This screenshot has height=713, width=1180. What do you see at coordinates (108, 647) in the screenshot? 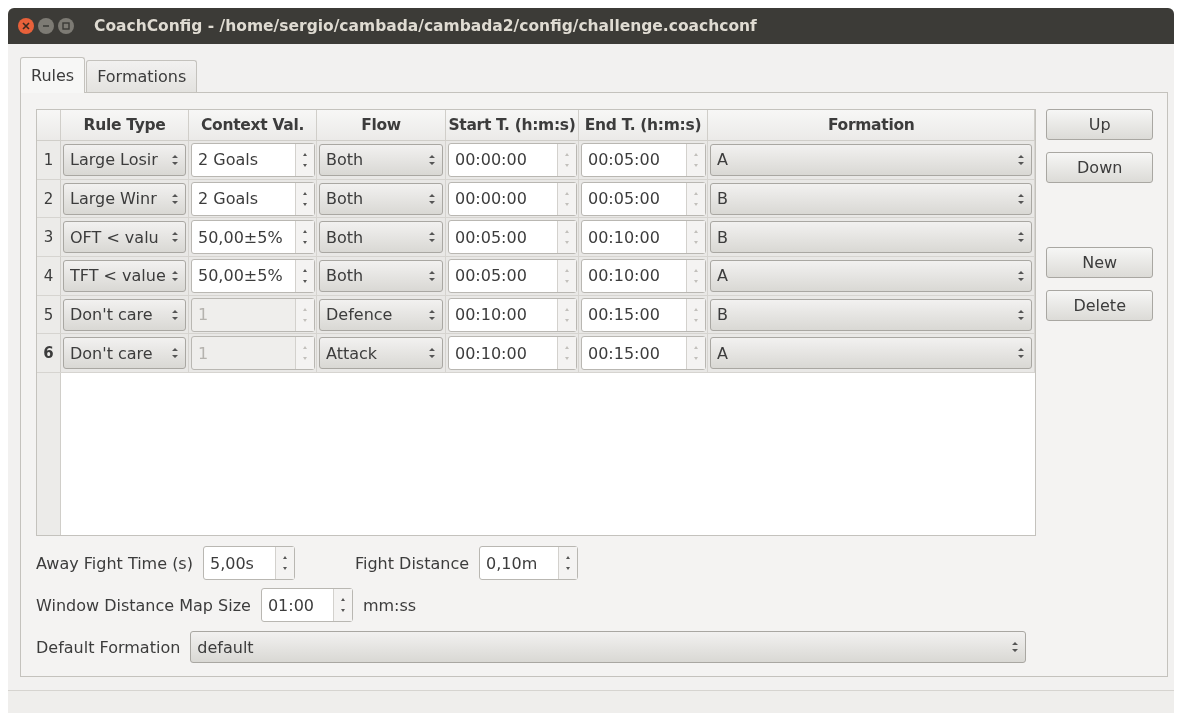
I see `field-label: Default Formation` at bounding box center [108, 647].